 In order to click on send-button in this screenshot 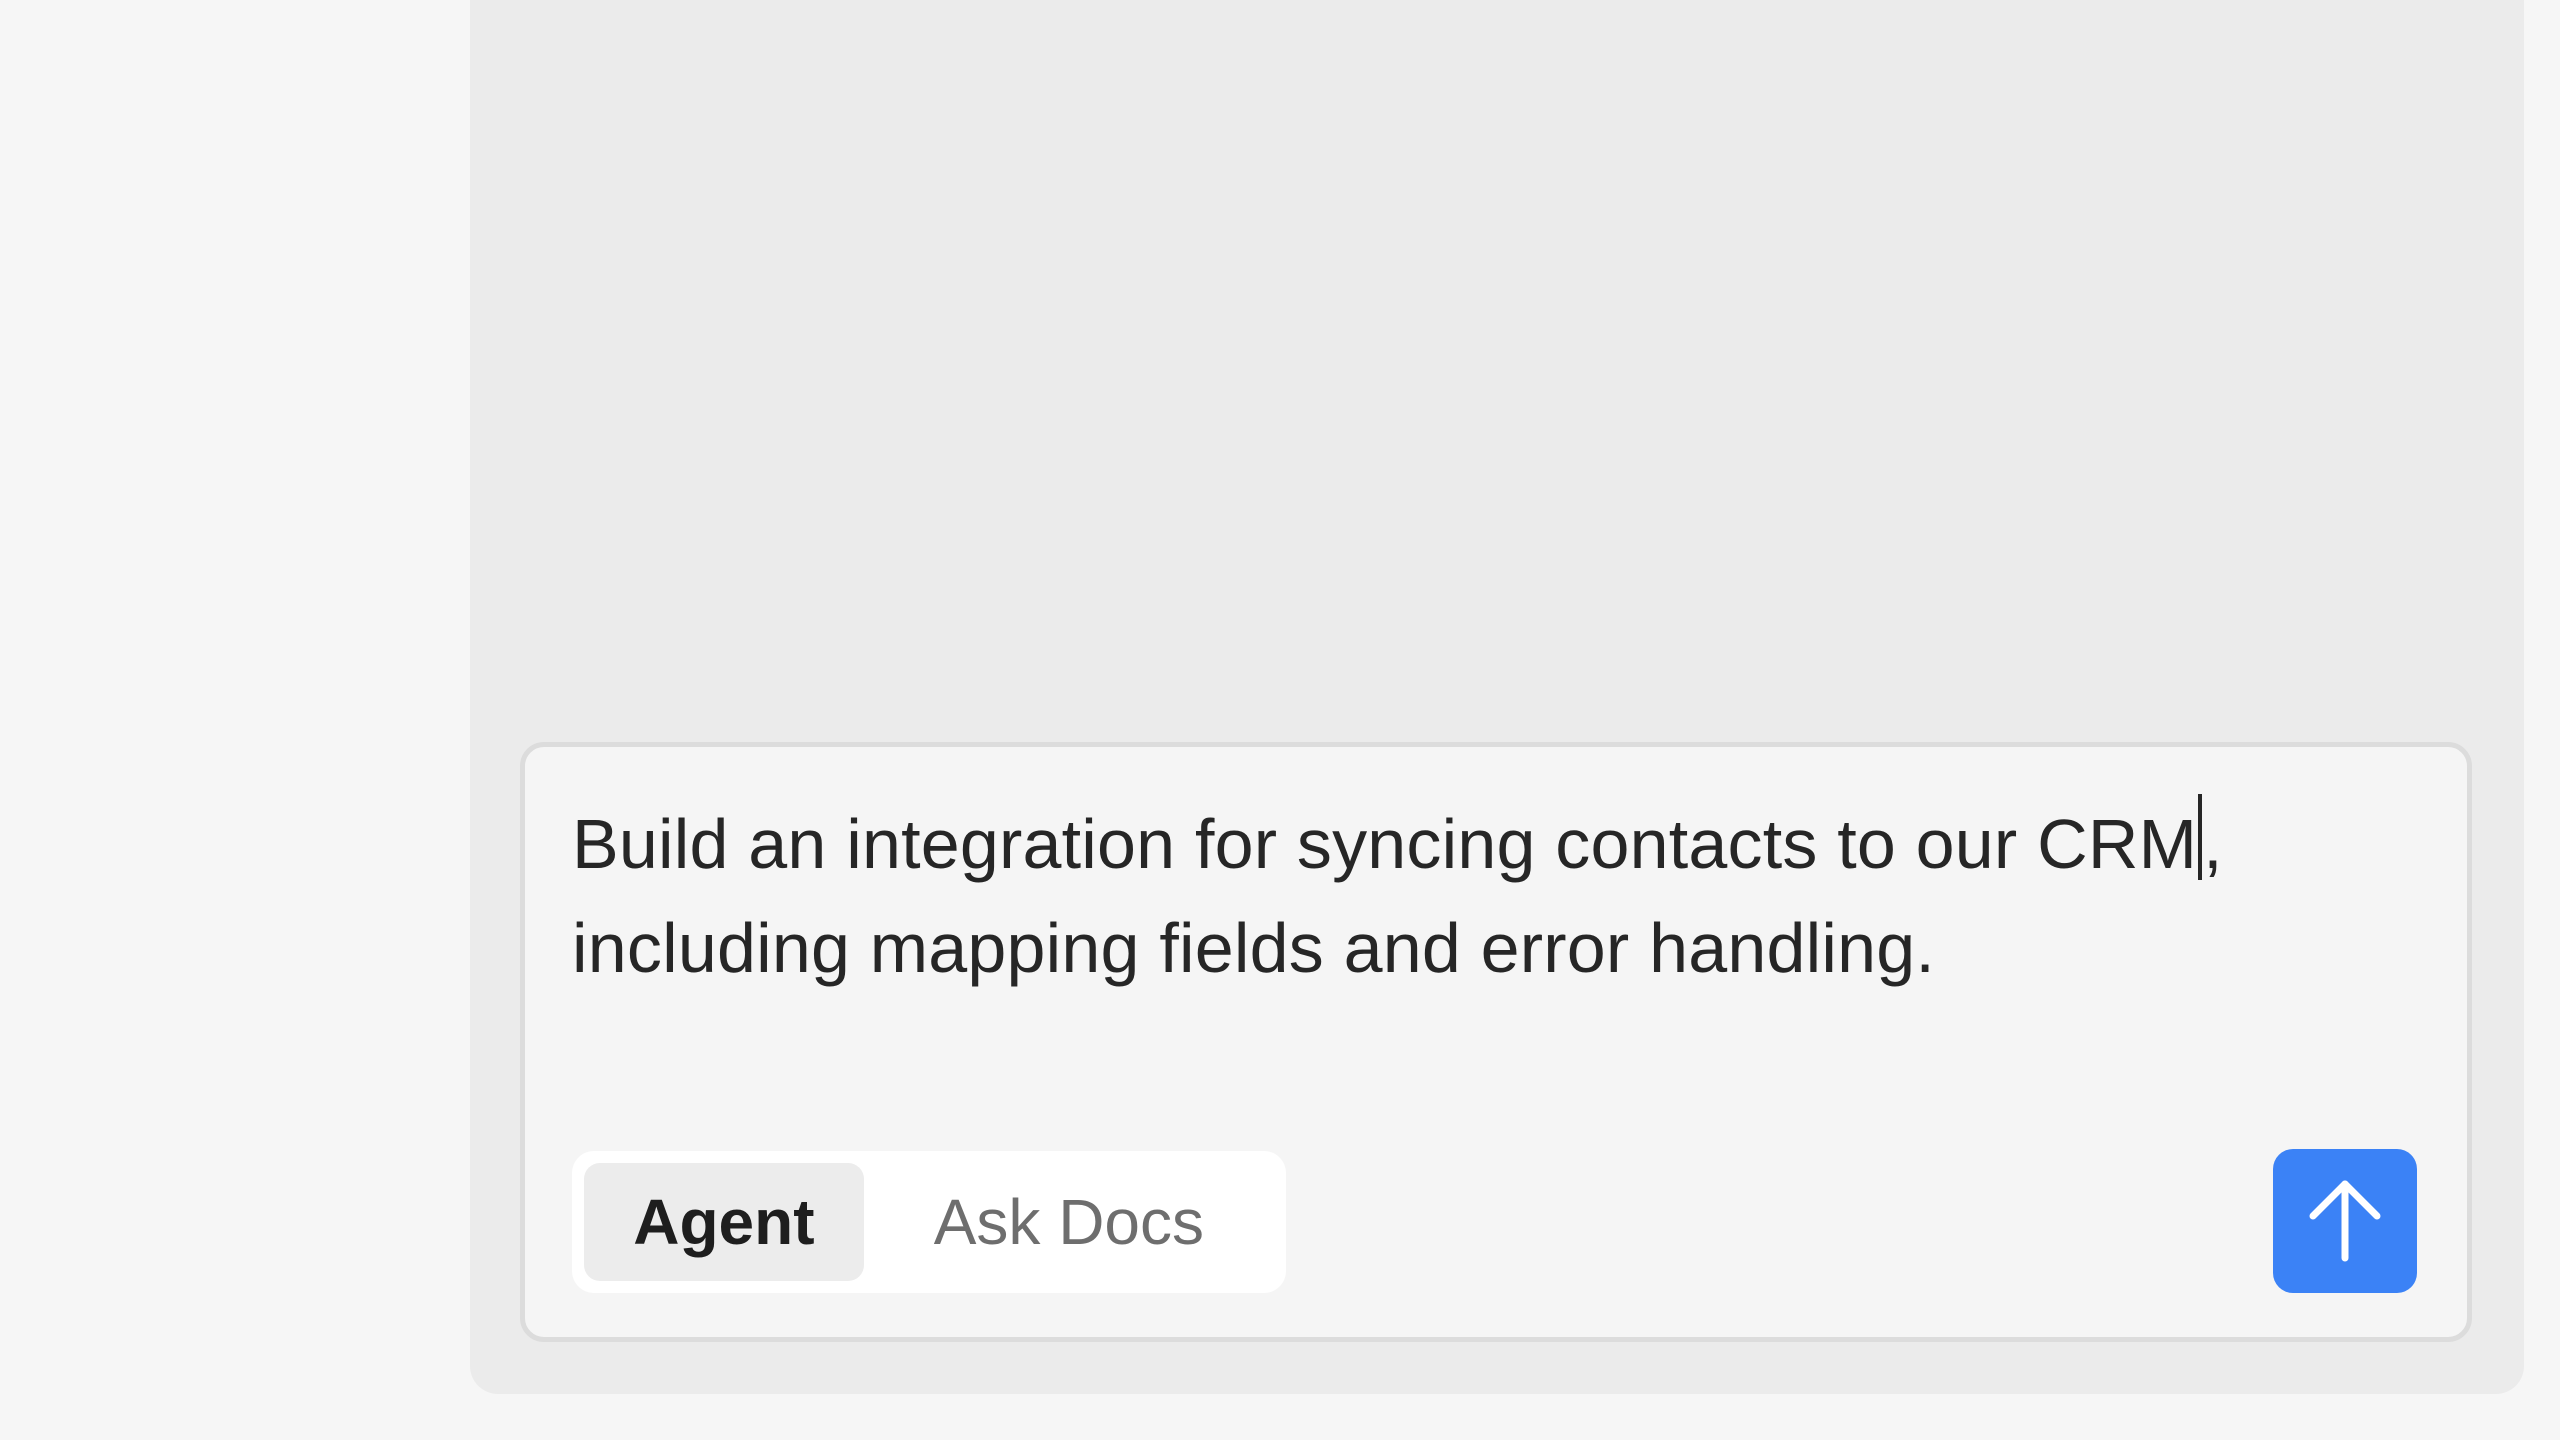, I will do `click(2345, 1221)`.